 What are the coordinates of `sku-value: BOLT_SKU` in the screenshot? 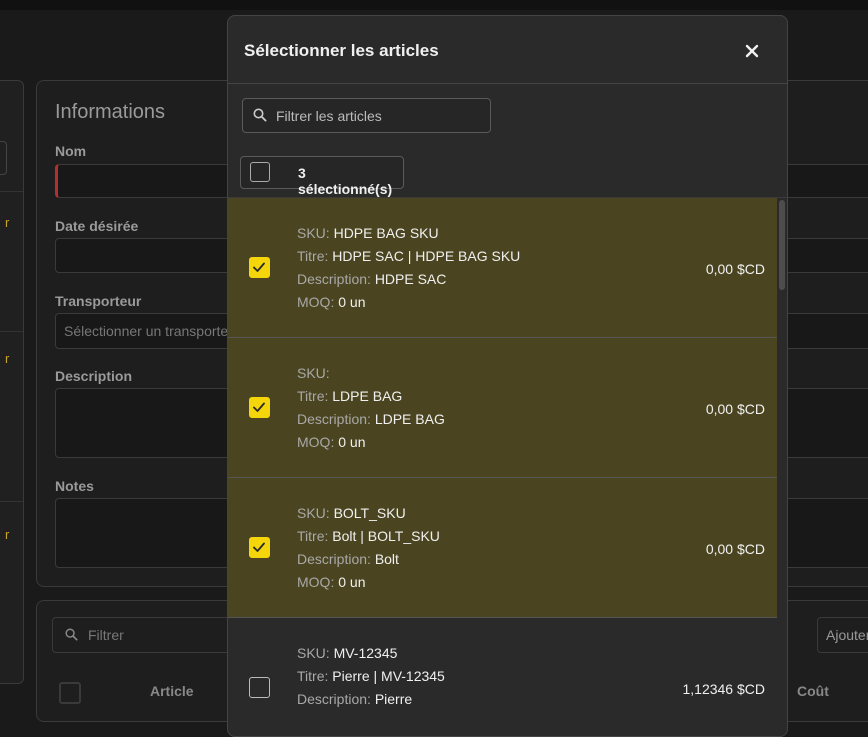 It's located at (369, 513).